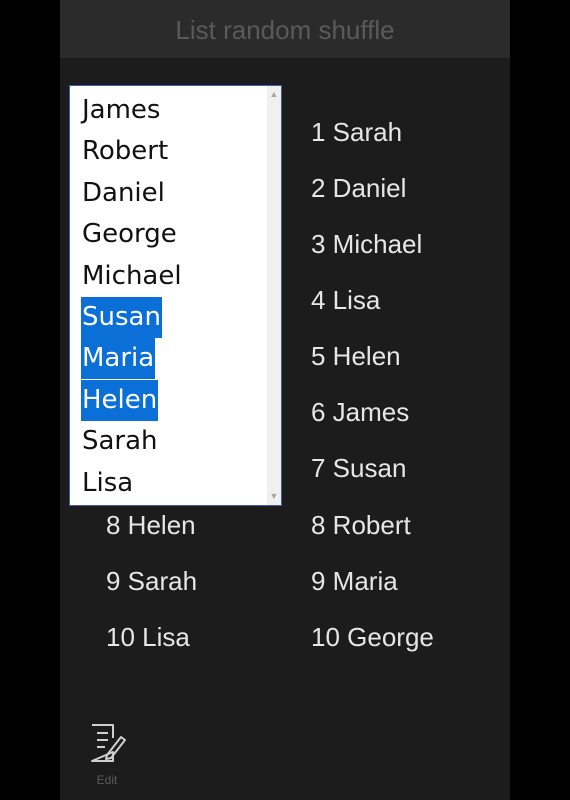  What do you see at coordinates (132, 276) in the screenshot?
I see `listbox-item-michael: Michael` at bounding box center [132, 276].